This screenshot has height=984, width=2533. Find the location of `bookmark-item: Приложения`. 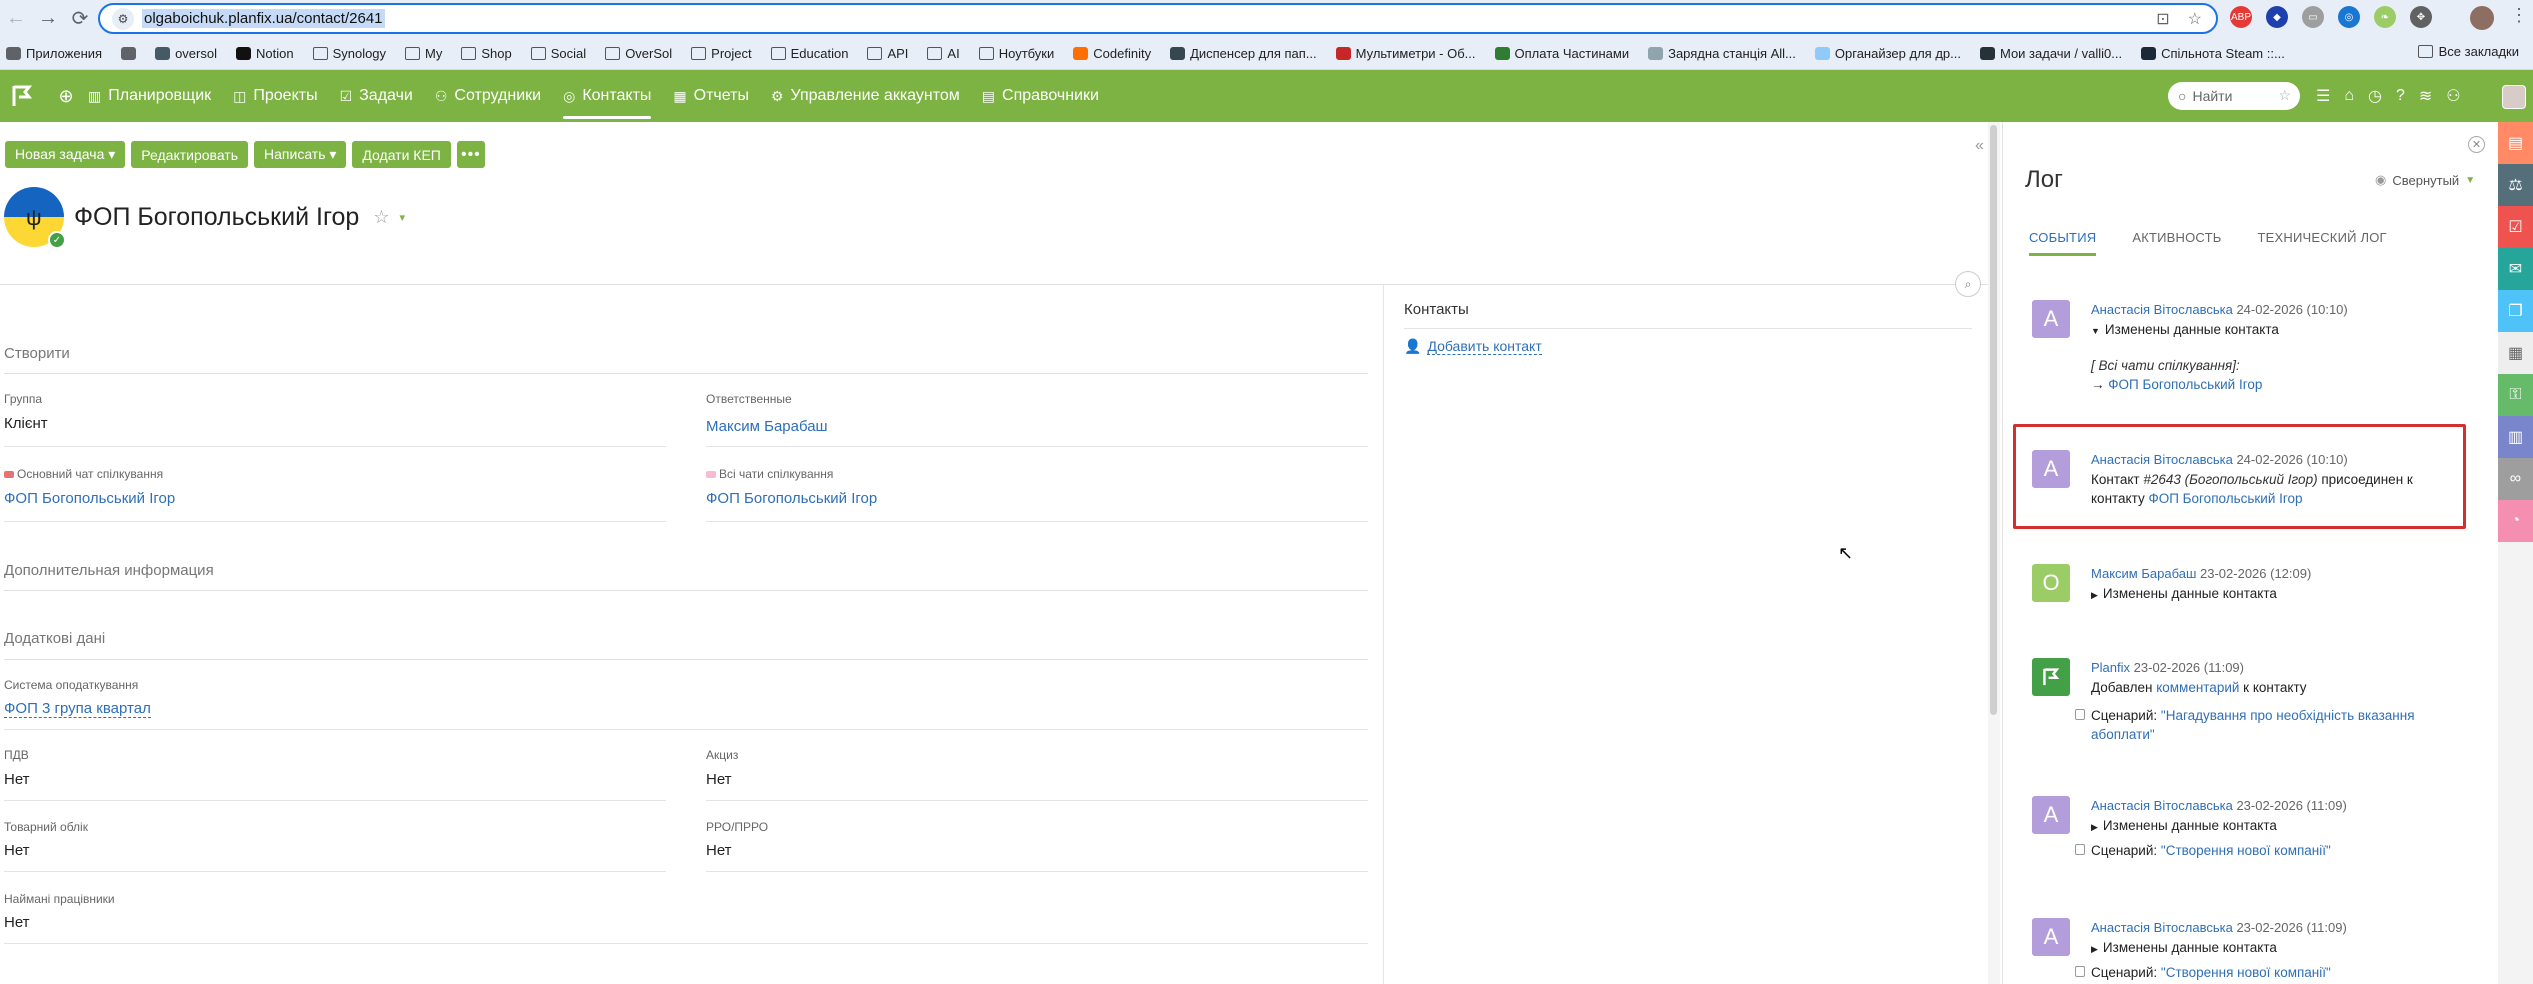

bookmark-item: Приложения is located at coordinates (54, 53).